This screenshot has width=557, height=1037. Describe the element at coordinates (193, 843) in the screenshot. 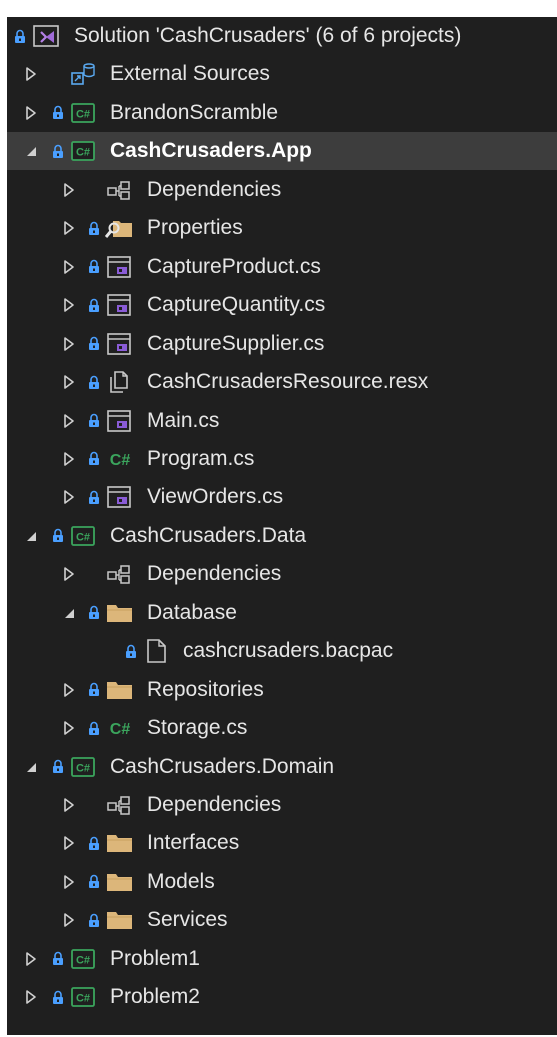

I see `tree-item-label: Interfaces` at that location.